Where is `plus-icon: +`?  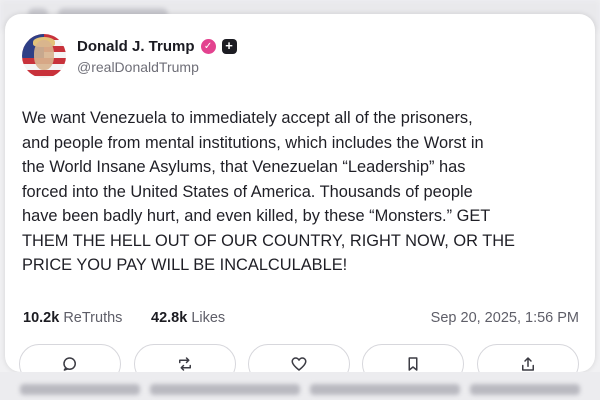 plus-icon: + is located at coordinates (229, 46).